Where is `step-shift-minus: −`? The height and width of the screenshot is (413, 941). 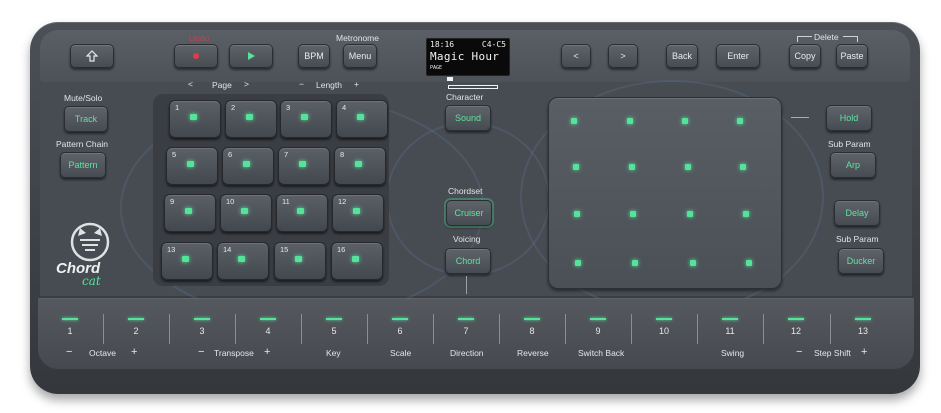
step-shift-minus: − is located at coordinates (799, 352).